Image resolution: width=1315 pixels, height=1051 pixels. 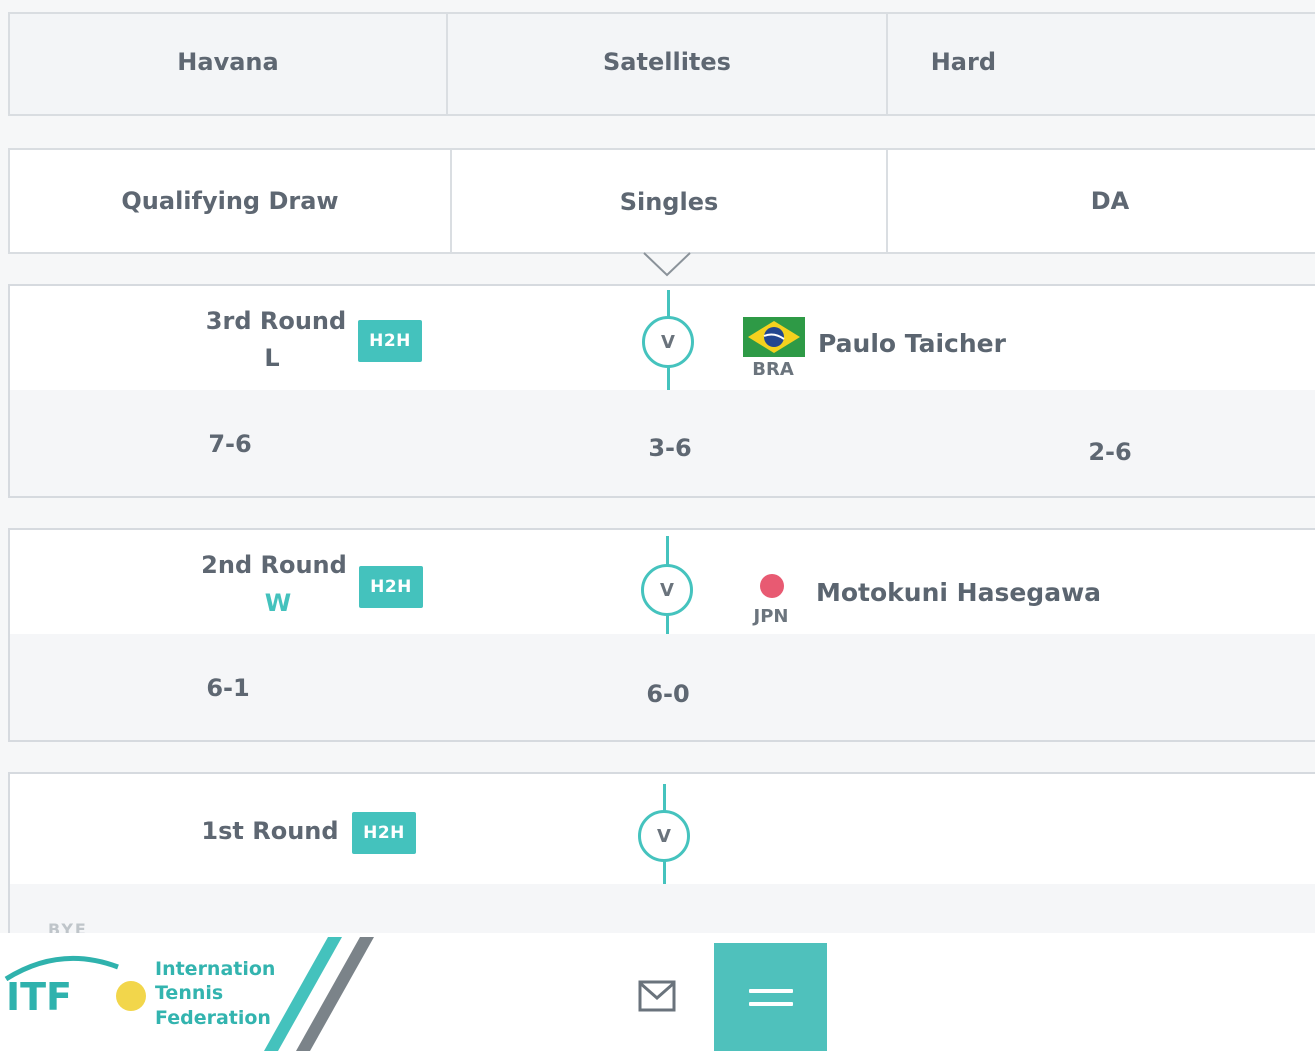 I want to click on tournament-city: Havana, so click(x=228, y=62).